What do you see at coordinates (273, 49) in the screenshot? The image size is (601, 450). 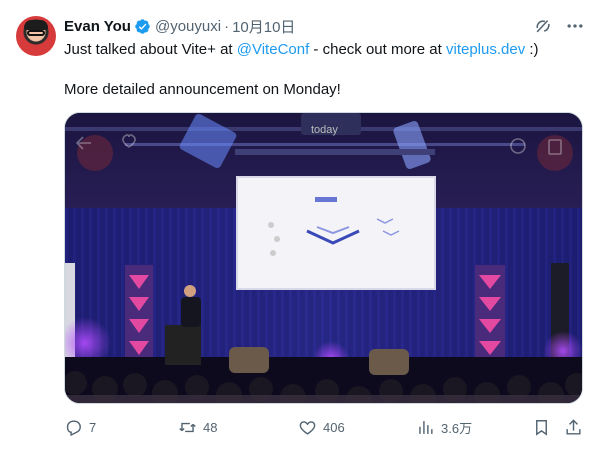 I see `mention-link: @ViteConf` at bounding box center [273, 49].